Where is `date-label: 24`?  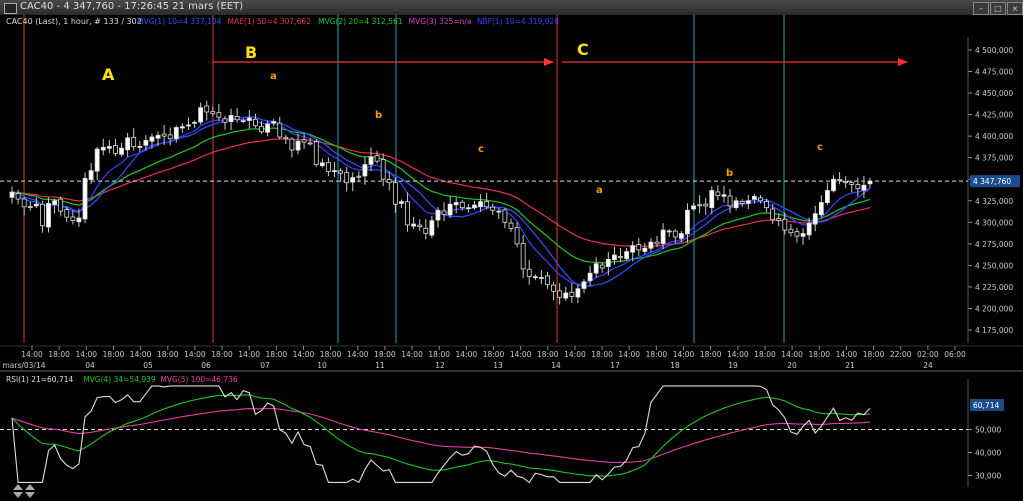 date-label: 24 is located at coordinates (928, 365).